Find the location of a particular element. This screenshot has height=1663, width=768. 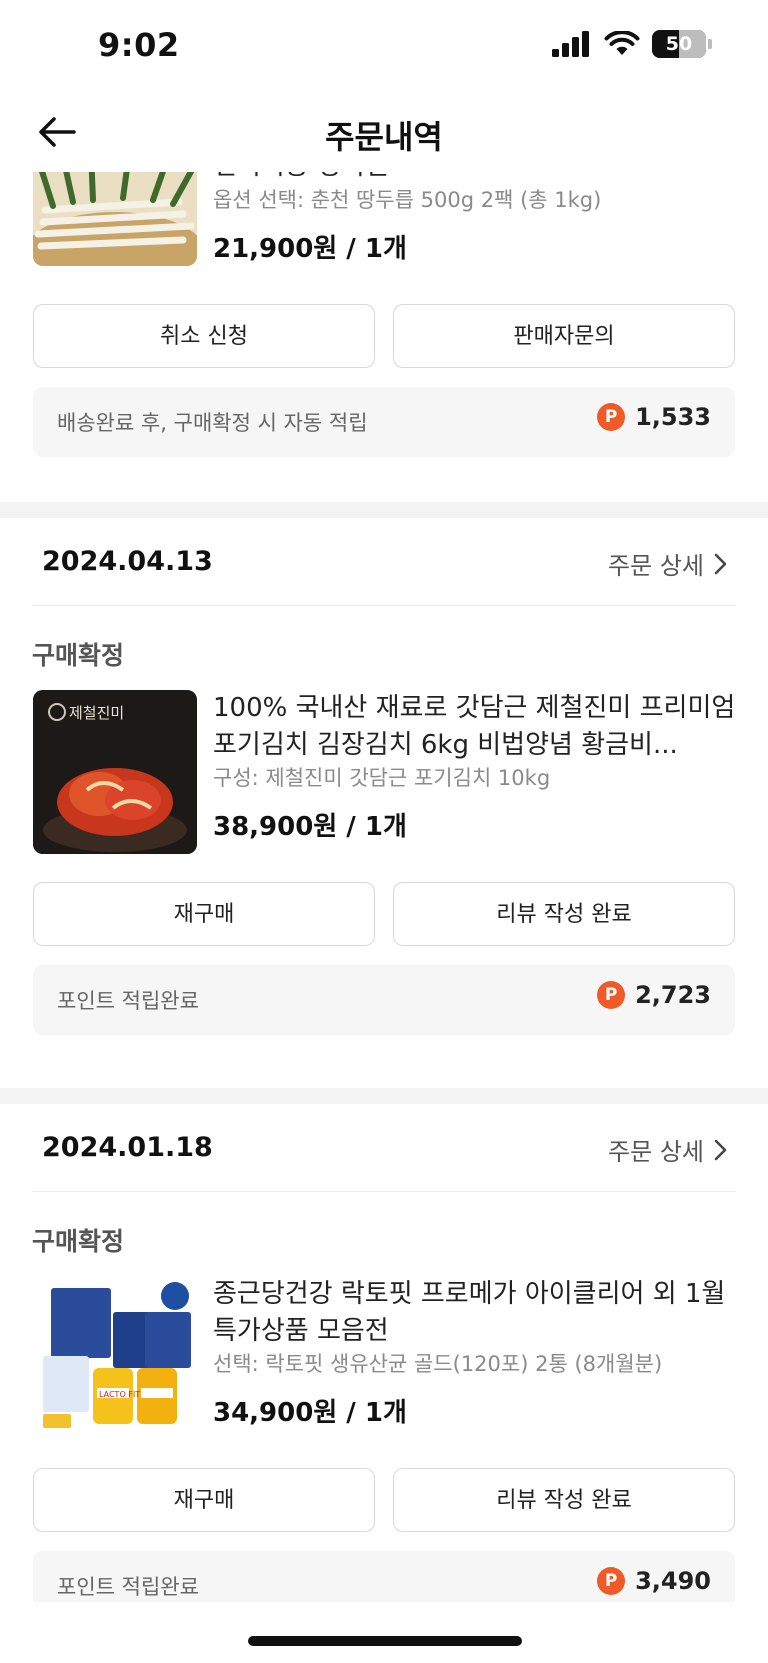

signal-icon is located at coordinates (570, 44).